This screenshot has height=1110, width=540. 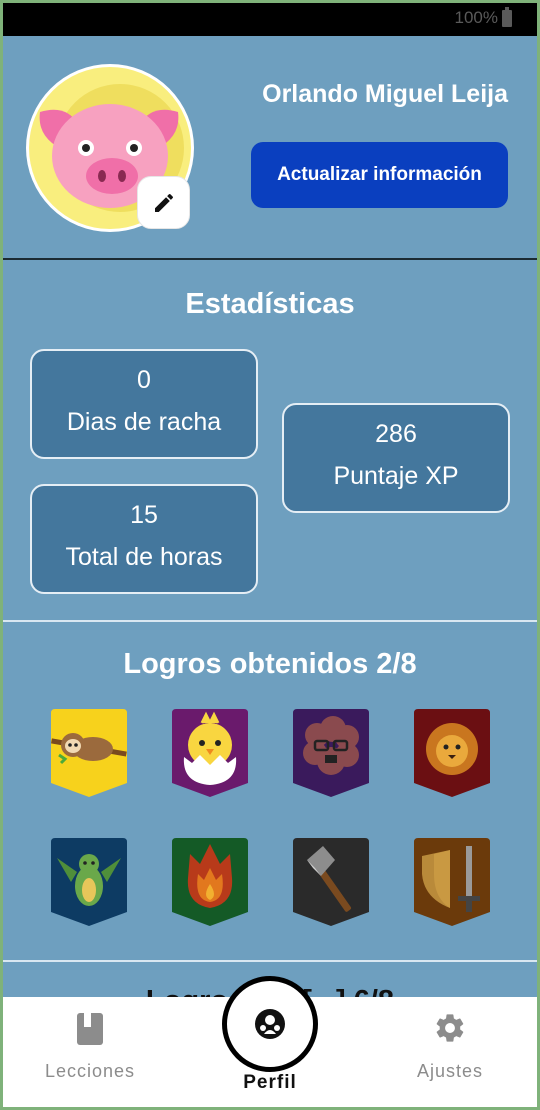 What do you see at coordinates (144, 557) in the screenshot?
I see `hours-label: Total de horas` at bounding box center [144, 557].